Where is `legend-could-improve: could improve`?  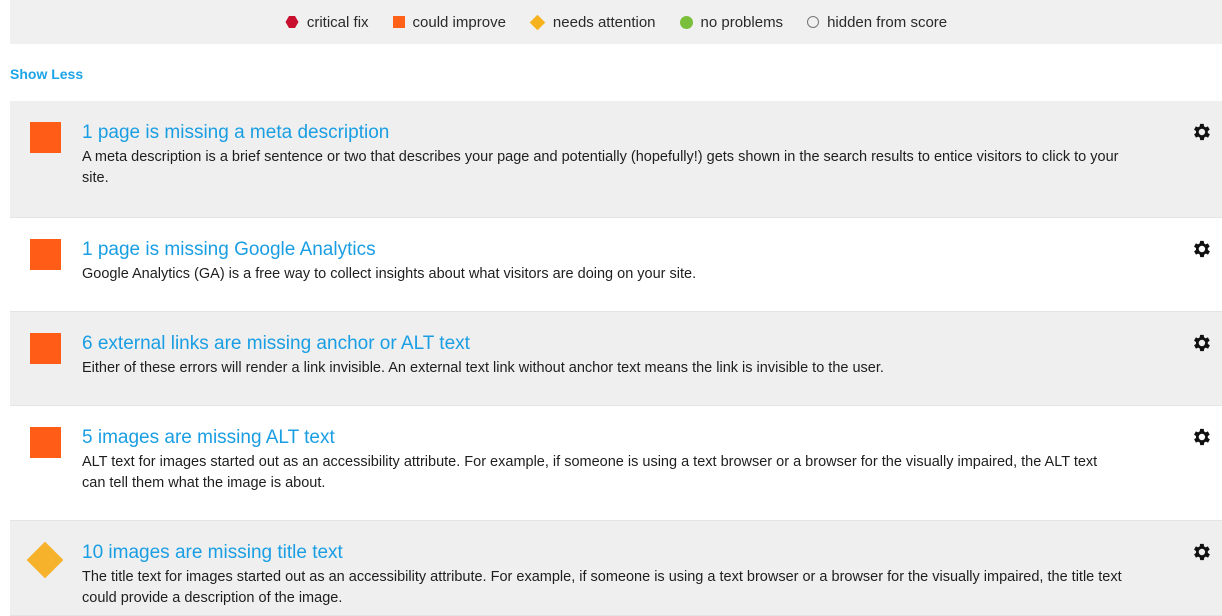 legend-could-improve: could improve is located at coordinates (449, 22).